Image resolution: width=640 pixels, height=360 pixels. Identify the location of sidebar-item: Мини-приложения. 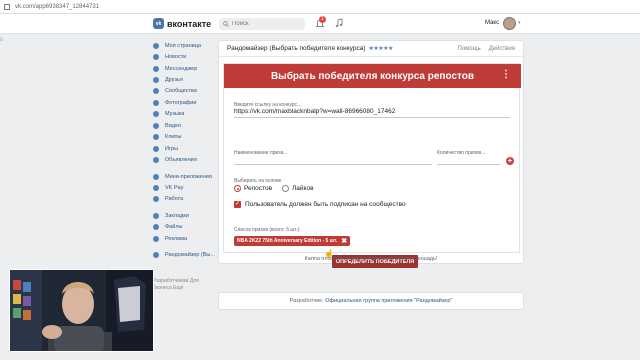
(184, 176).